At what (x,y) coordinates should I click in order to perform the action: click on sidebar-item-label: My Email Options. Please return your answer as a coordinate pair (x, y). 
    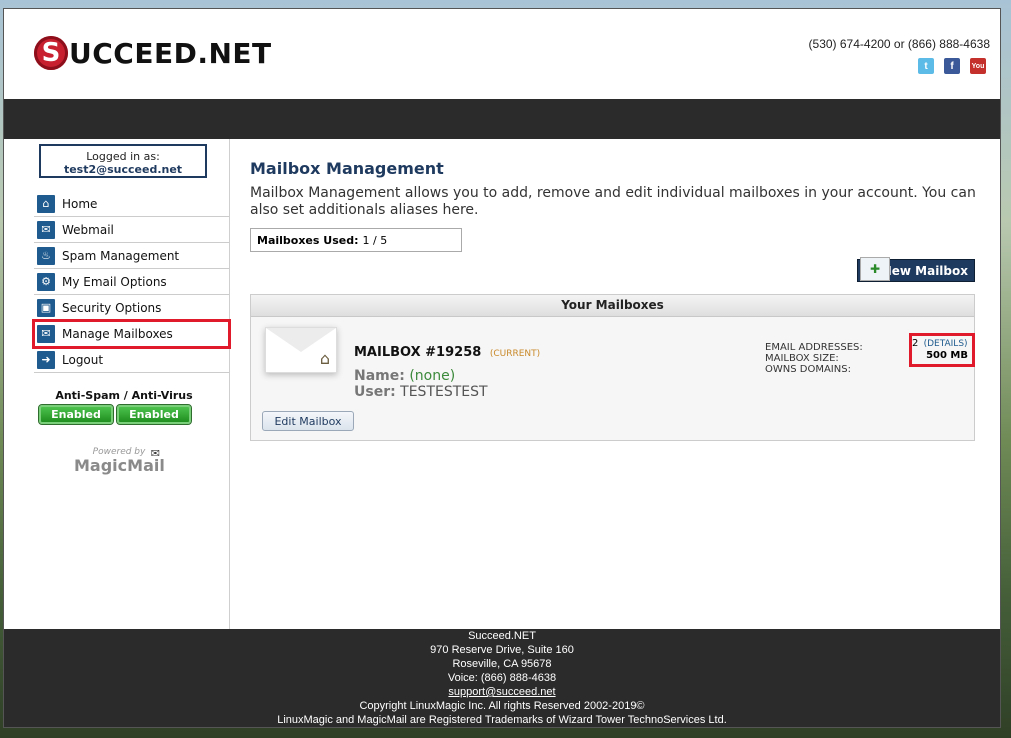
    Looking at the image, I should click on (114, 281).